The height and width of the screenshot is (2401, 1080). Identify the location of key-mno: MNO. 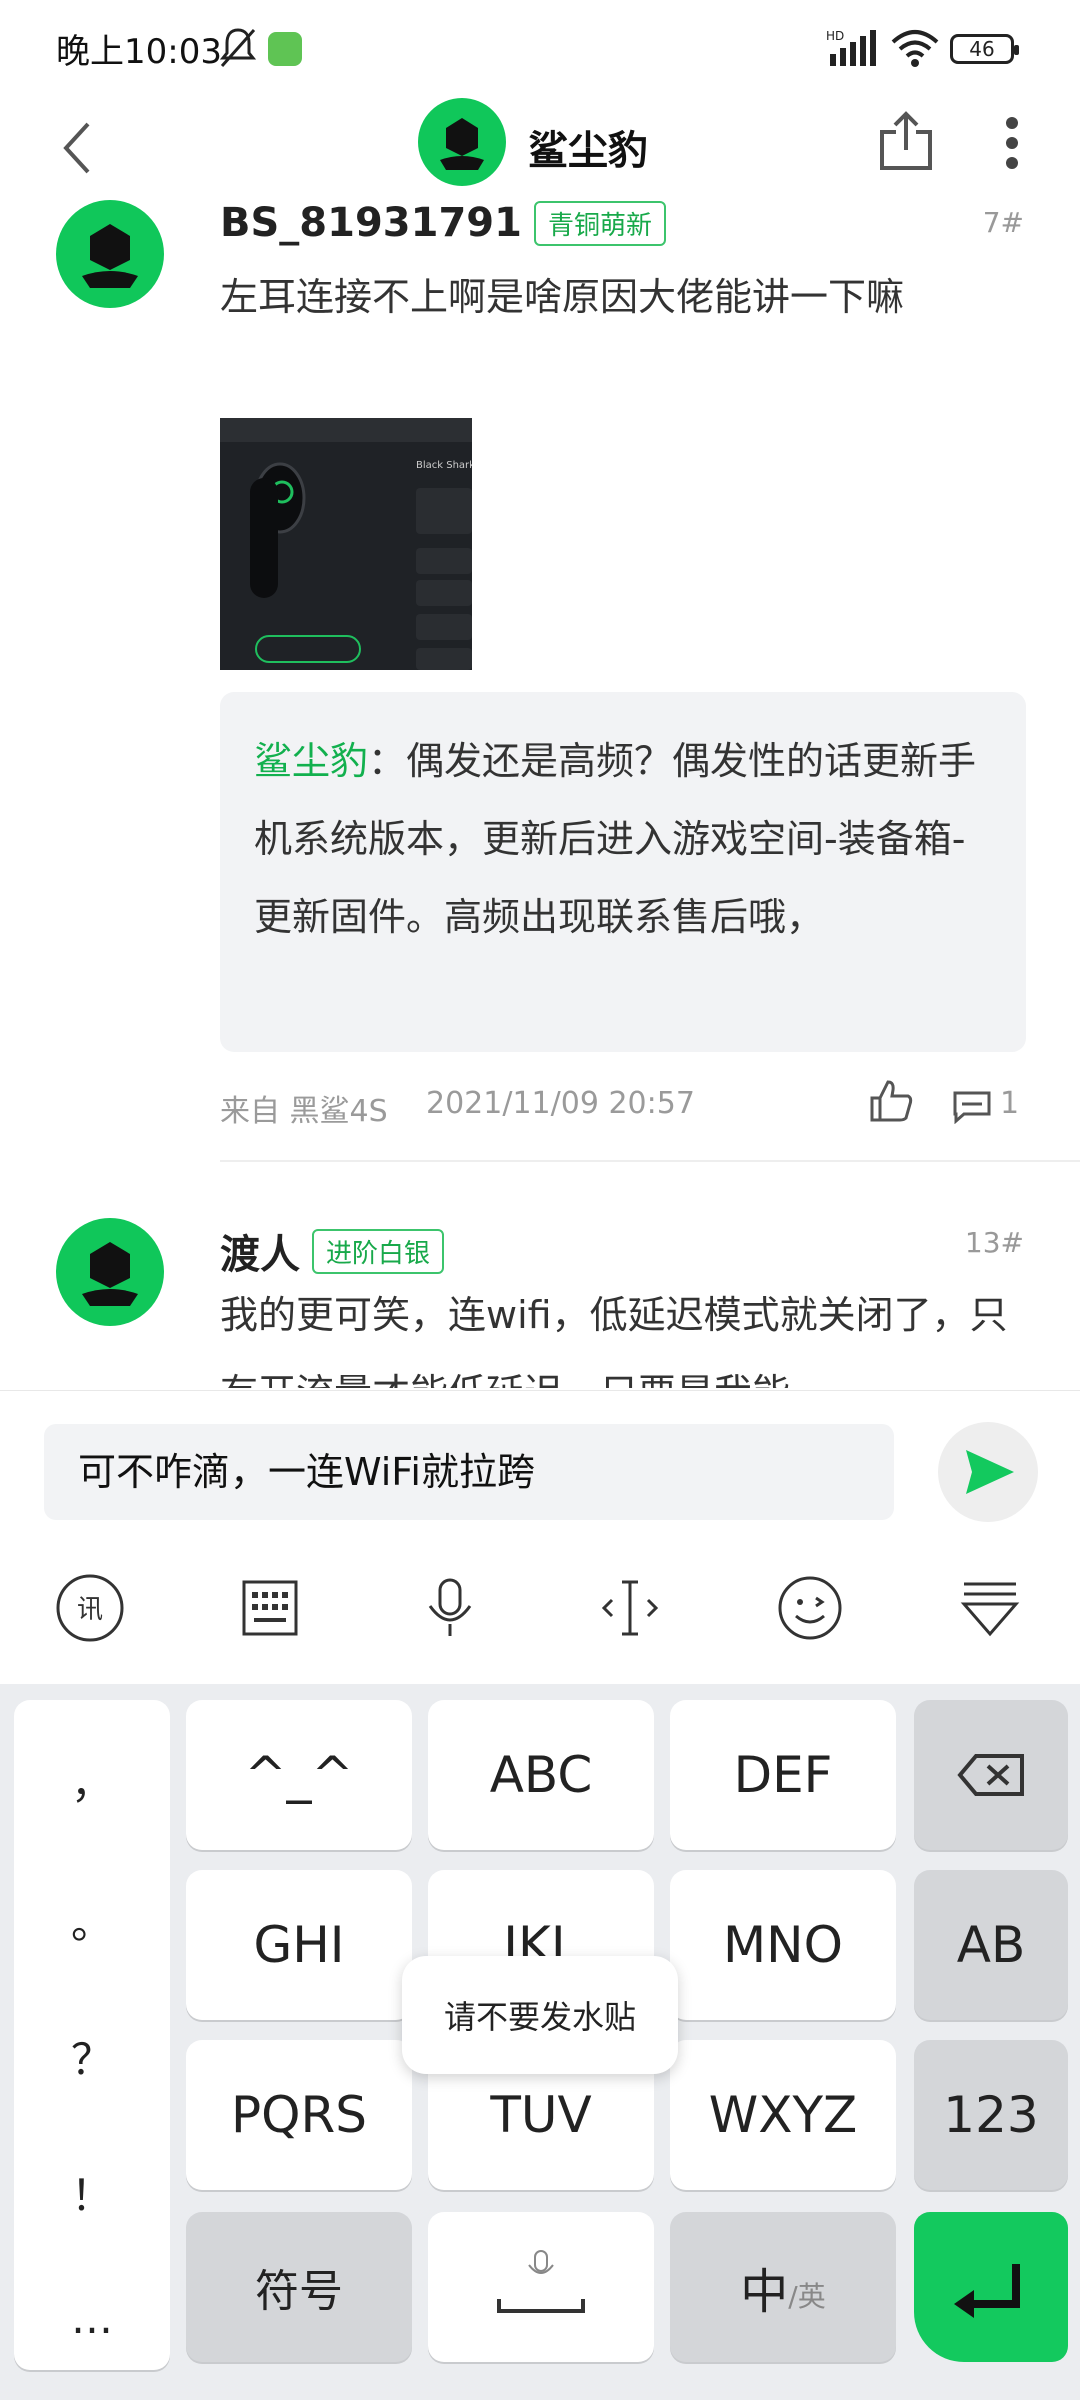
(783, 1945).